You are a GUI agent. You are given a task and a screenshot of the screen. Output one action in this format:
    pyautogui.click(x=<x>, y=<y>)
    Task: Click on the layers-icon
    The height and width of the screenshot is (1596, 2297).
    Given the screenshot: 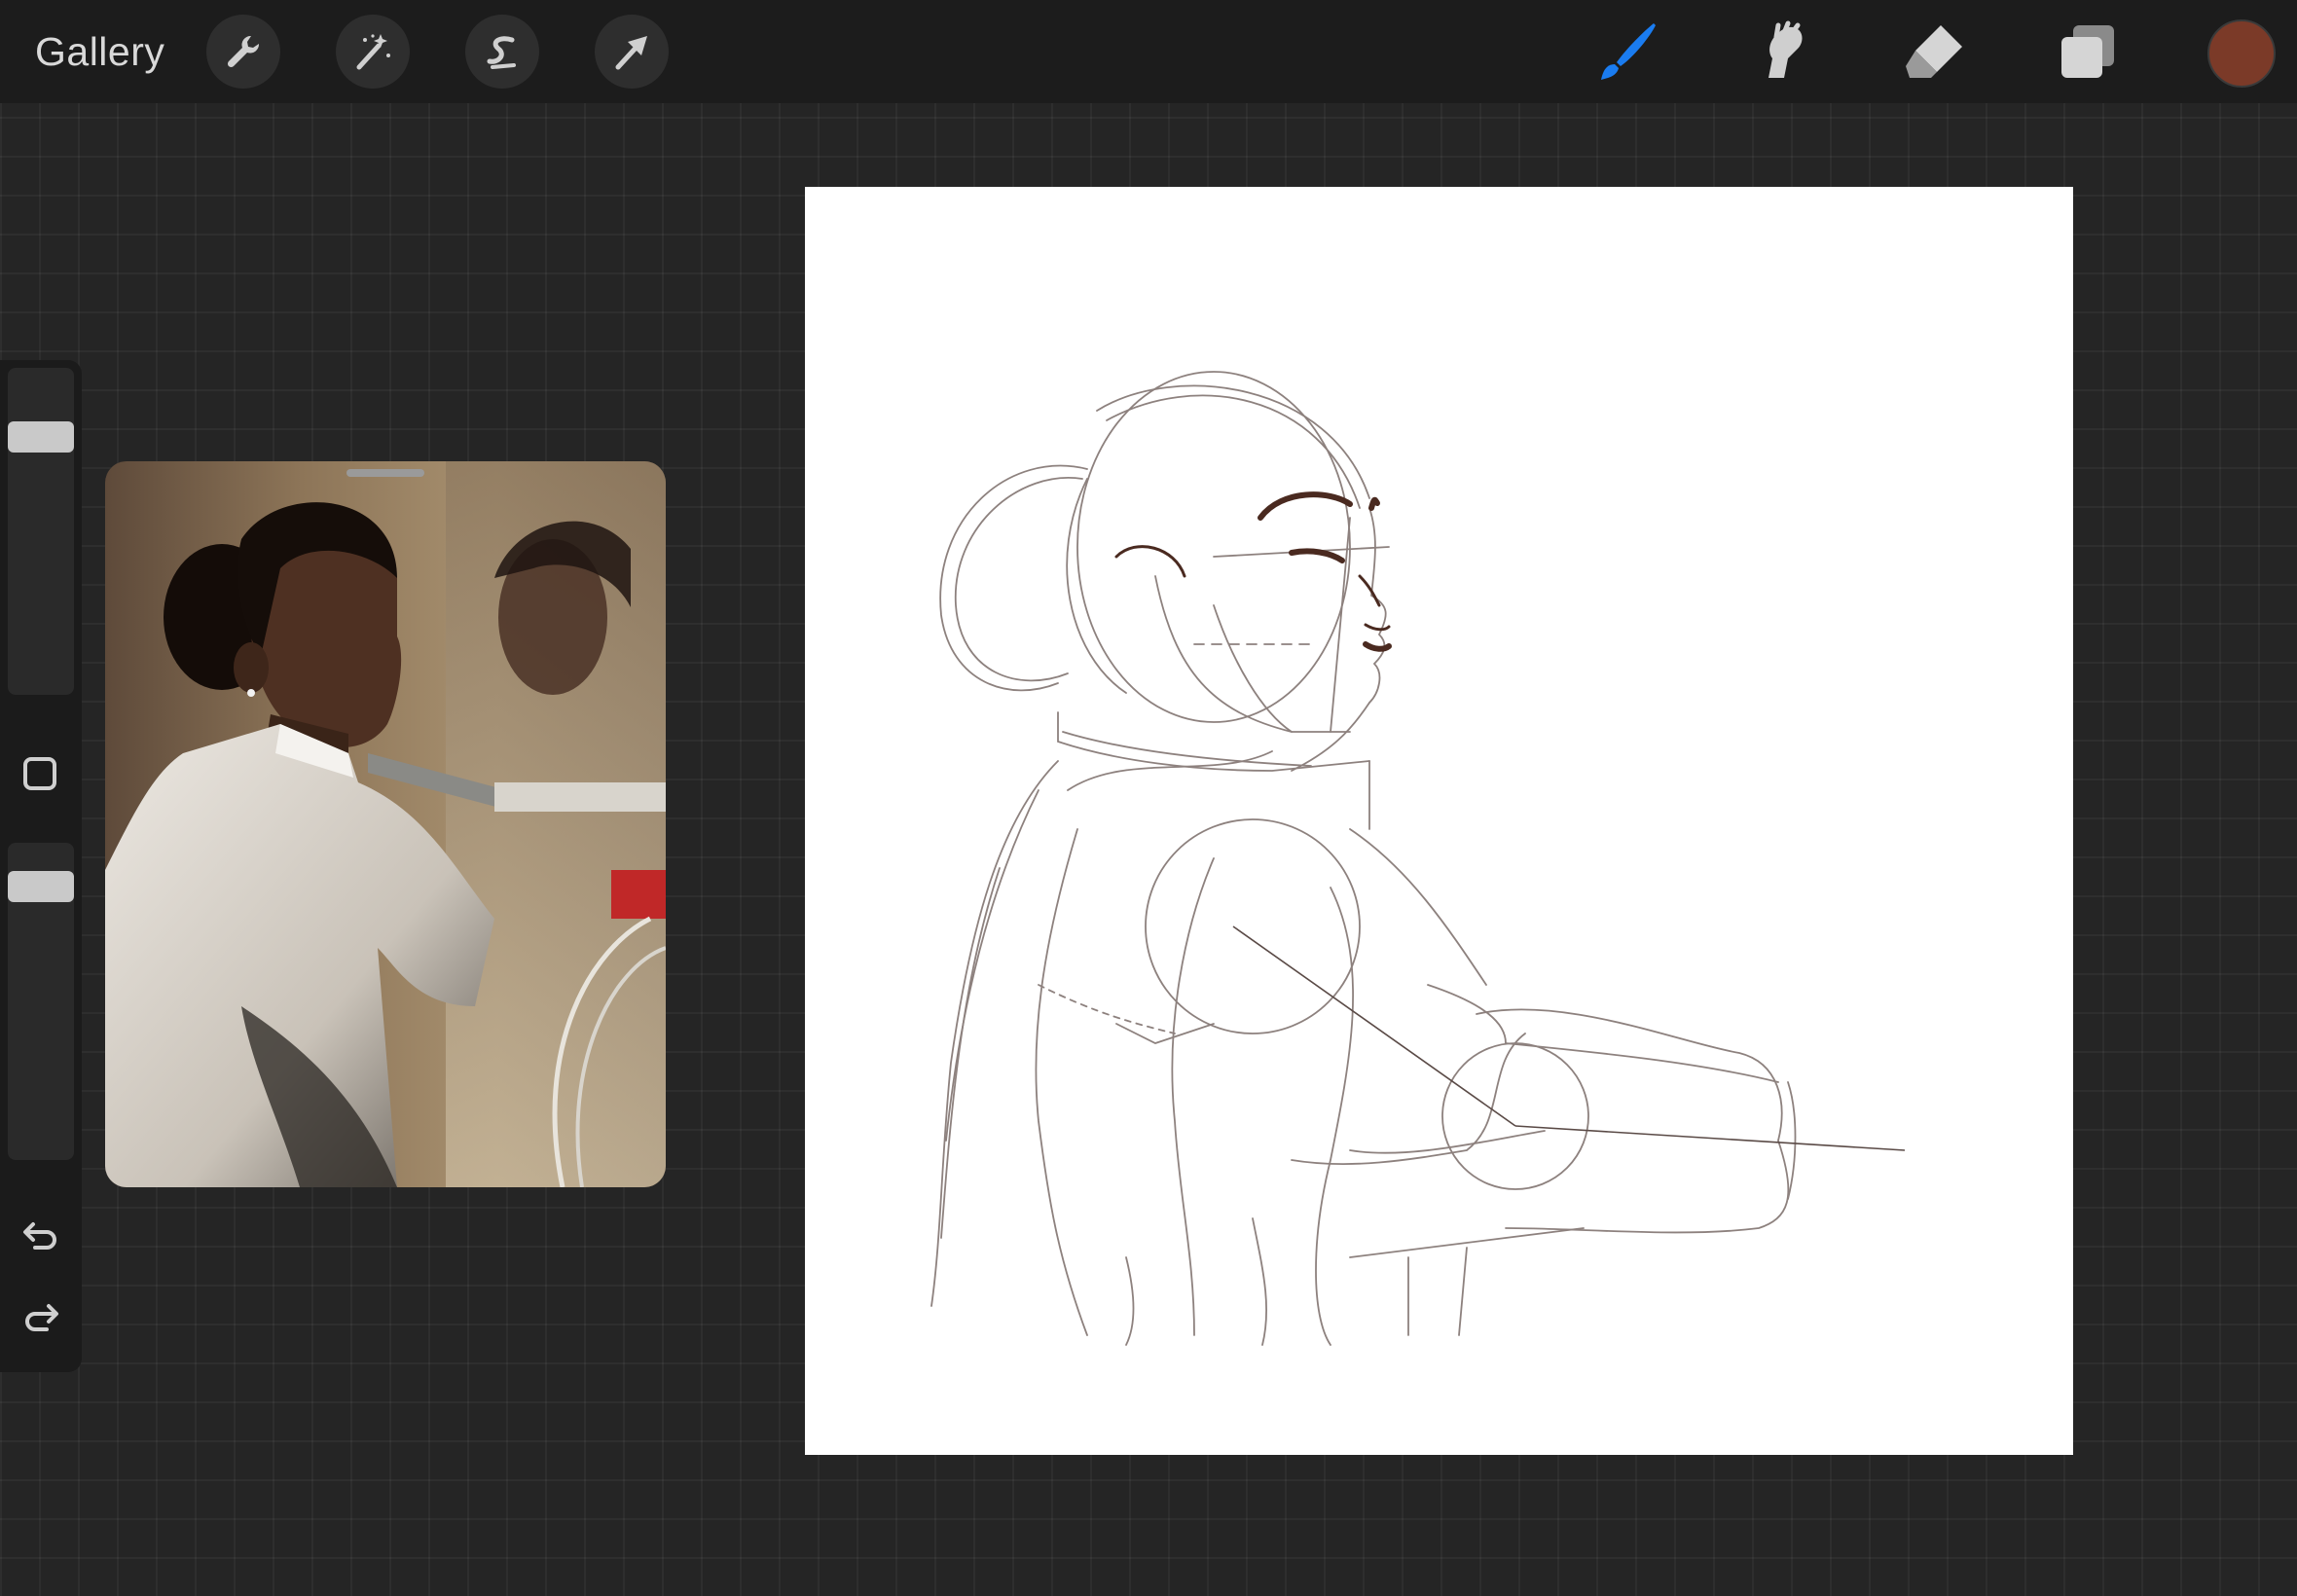 What is the action you would take?
    pyautogui.click(x=2087, y=51)
    